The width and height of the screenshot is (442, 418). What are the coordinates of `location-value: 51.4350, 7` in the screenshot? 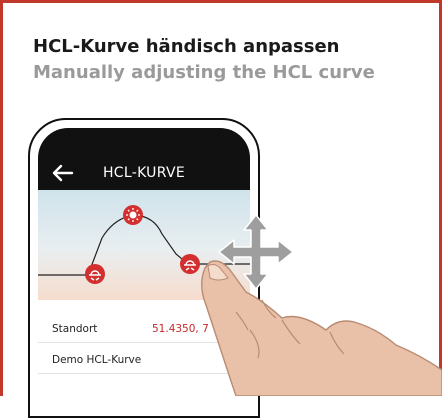 It's located at (180, 329).